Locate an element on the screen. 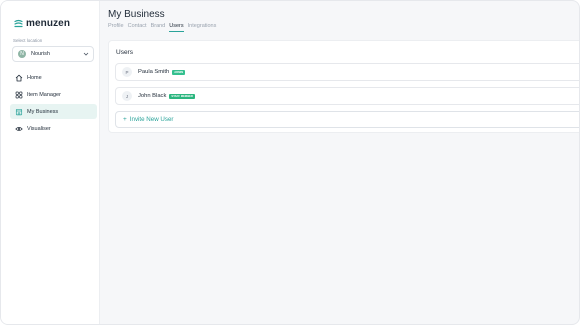 The height and width of the screenshot is (325, 580). home-icon is located at coordinates (19, 78).